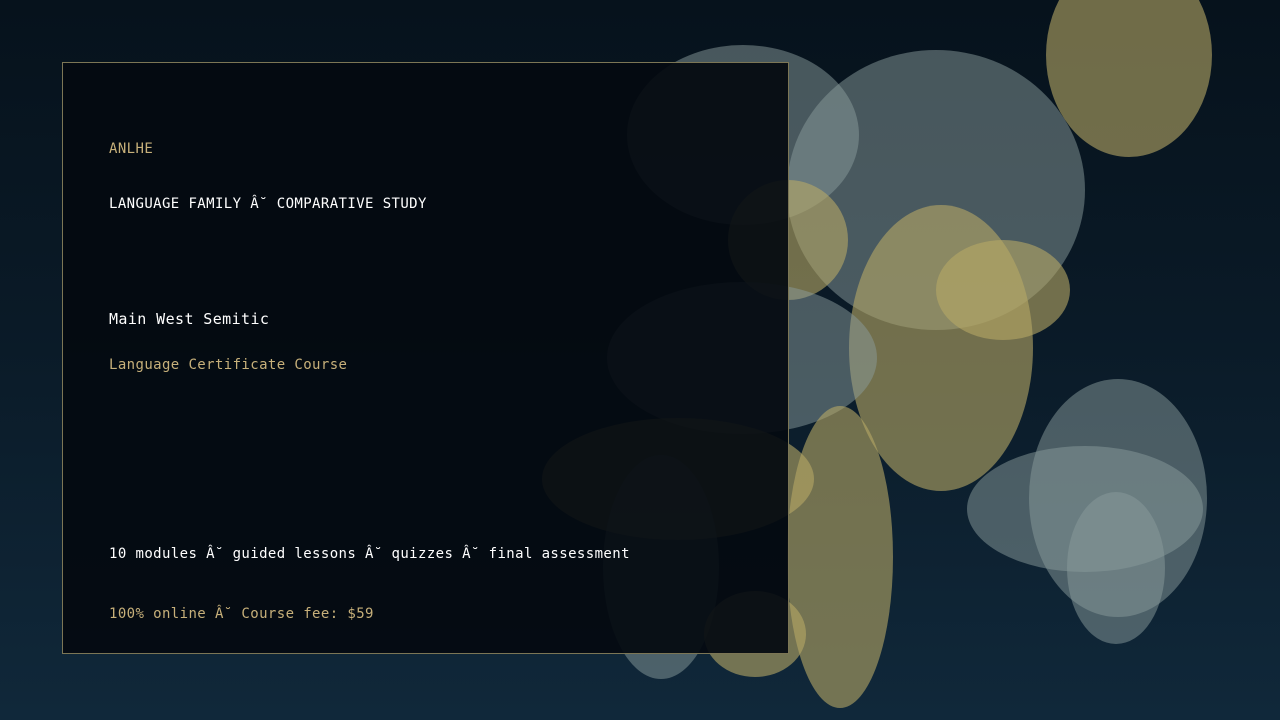 This screenshot has width=1280, height=720. What do you see at coordinates (131, 149) in the screenshot?
I see `brand-name: ANLHE` at bounding box center [131, 149].